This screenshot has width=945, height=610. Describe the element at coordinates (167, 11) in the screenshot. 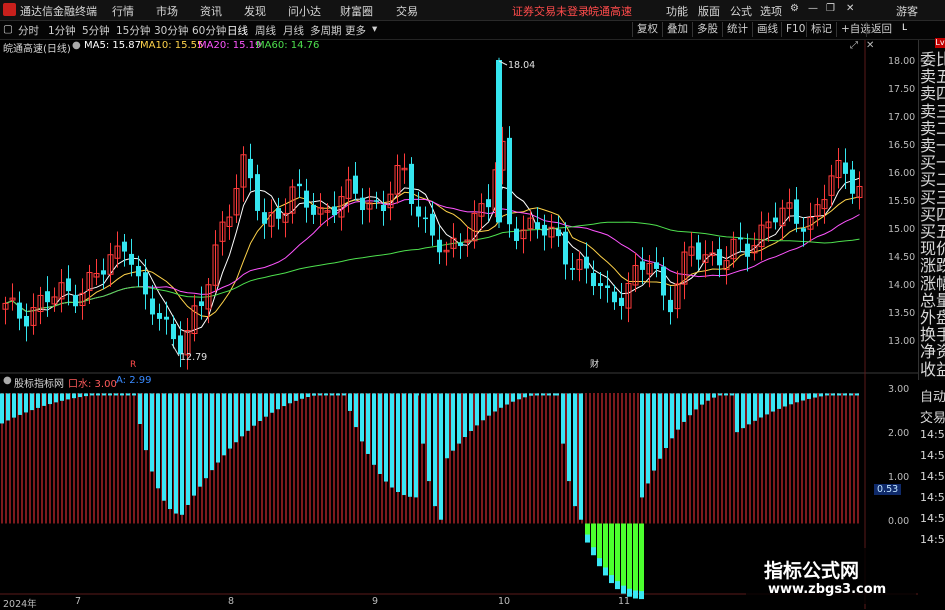

I see `menu-market2: 市场` at that location.